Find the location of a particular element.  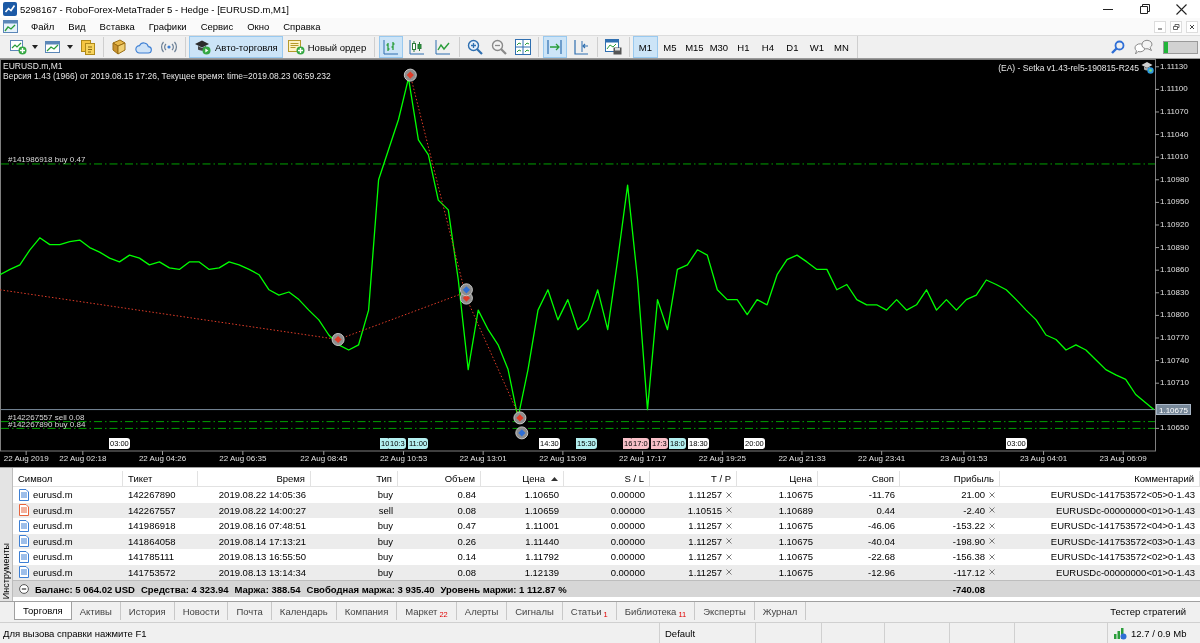

menu-item: Файл is located at coordinates (43, 26).